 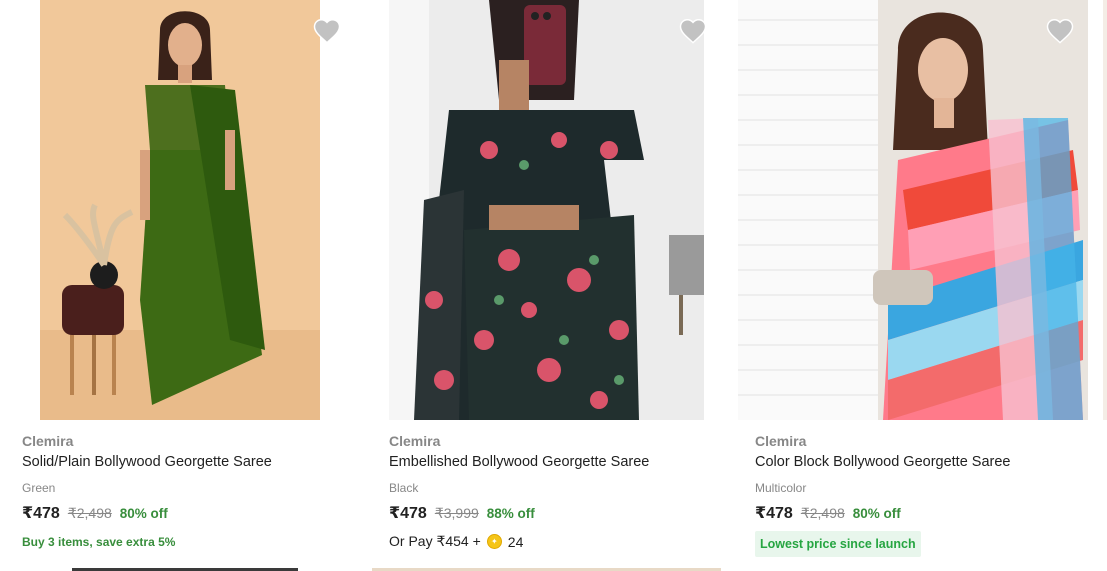 What do you see at coordinates (39, 488) in the screenshot?
I see `product-color: Green` at bounding box center [39, 488].